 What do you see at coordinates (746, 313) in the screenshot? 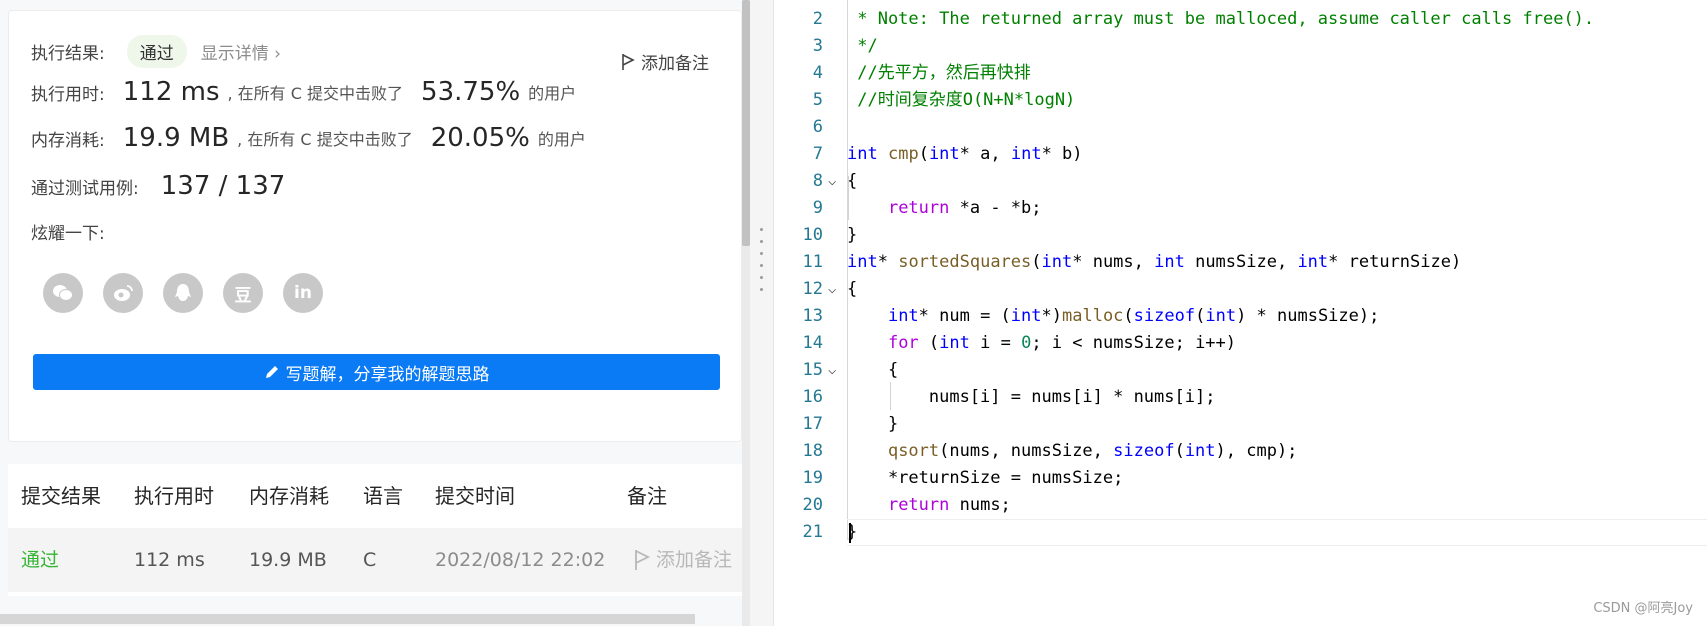
I see `vertical-scrollbar` at bounding box center [746, 313].